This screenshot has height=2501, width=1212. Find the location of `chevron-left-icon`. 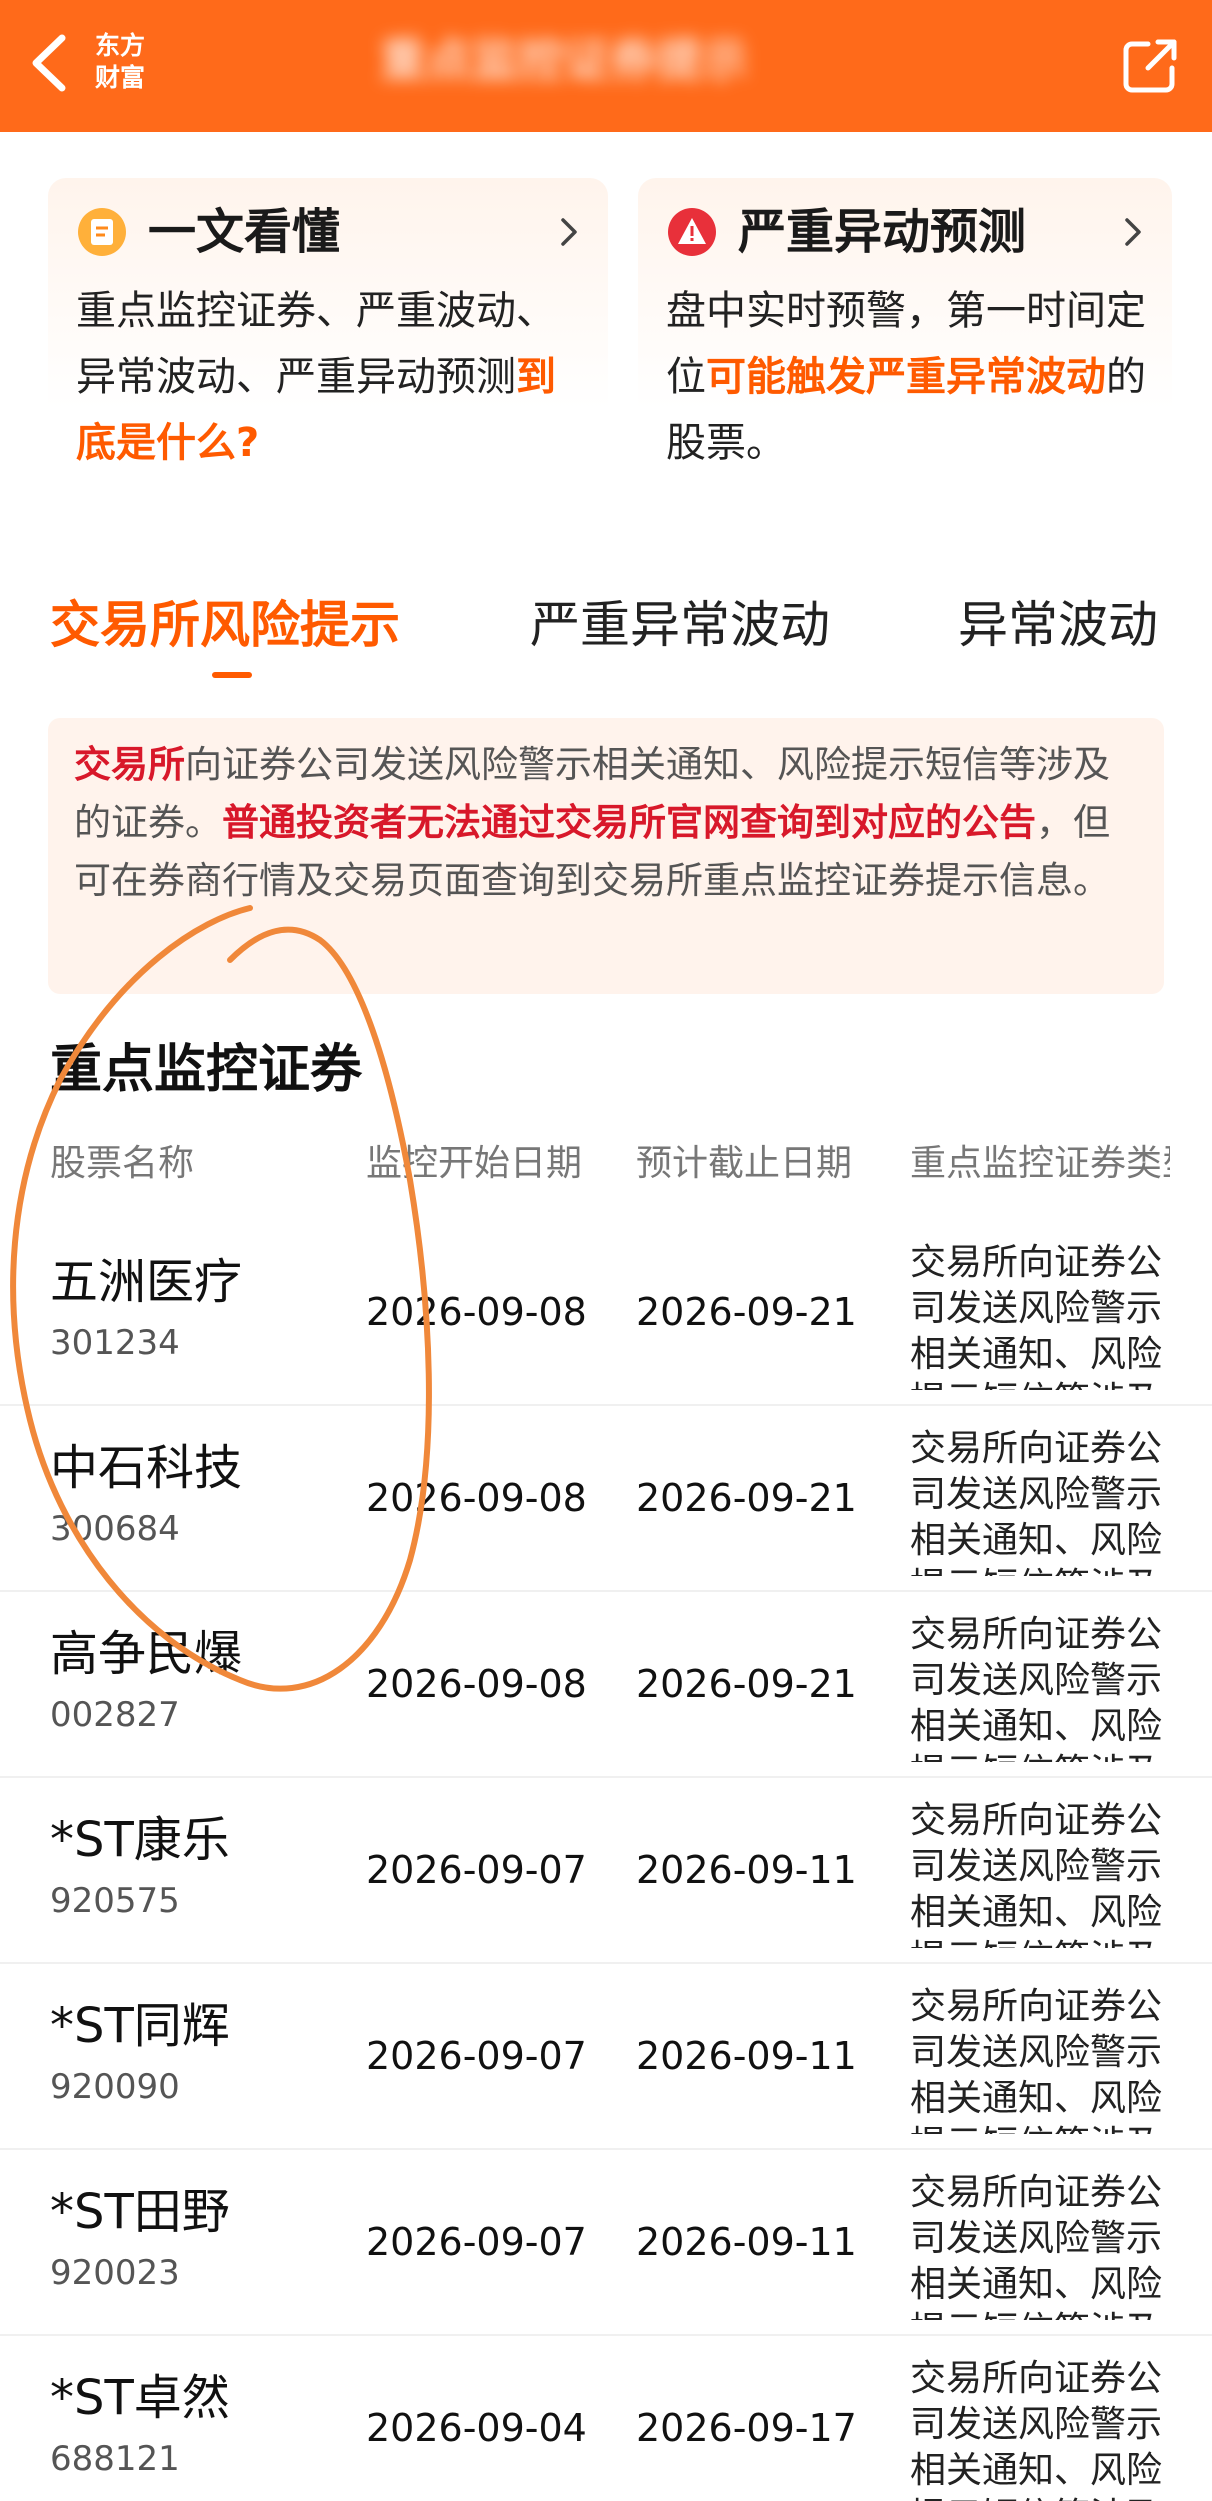

chevron-left-icon is located at coordinates (49, 63).